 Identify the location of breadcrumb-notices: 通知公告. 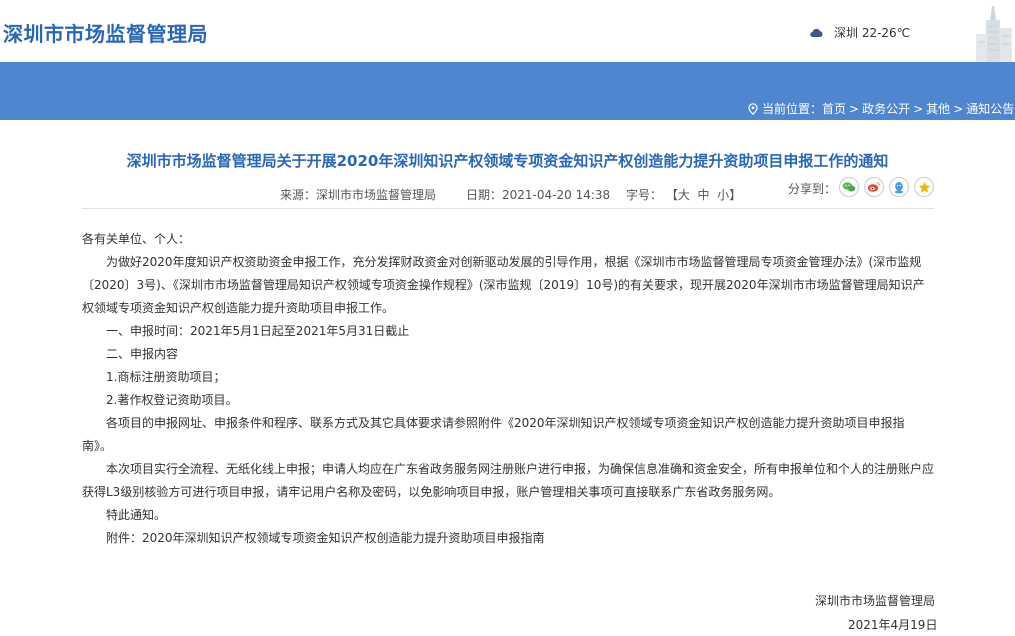
(990, 108).